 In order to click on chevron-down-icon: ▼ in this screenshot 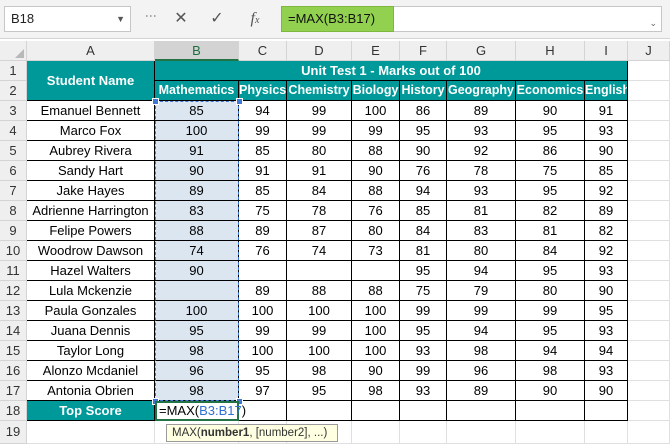, I will do `click(120, 19)`.